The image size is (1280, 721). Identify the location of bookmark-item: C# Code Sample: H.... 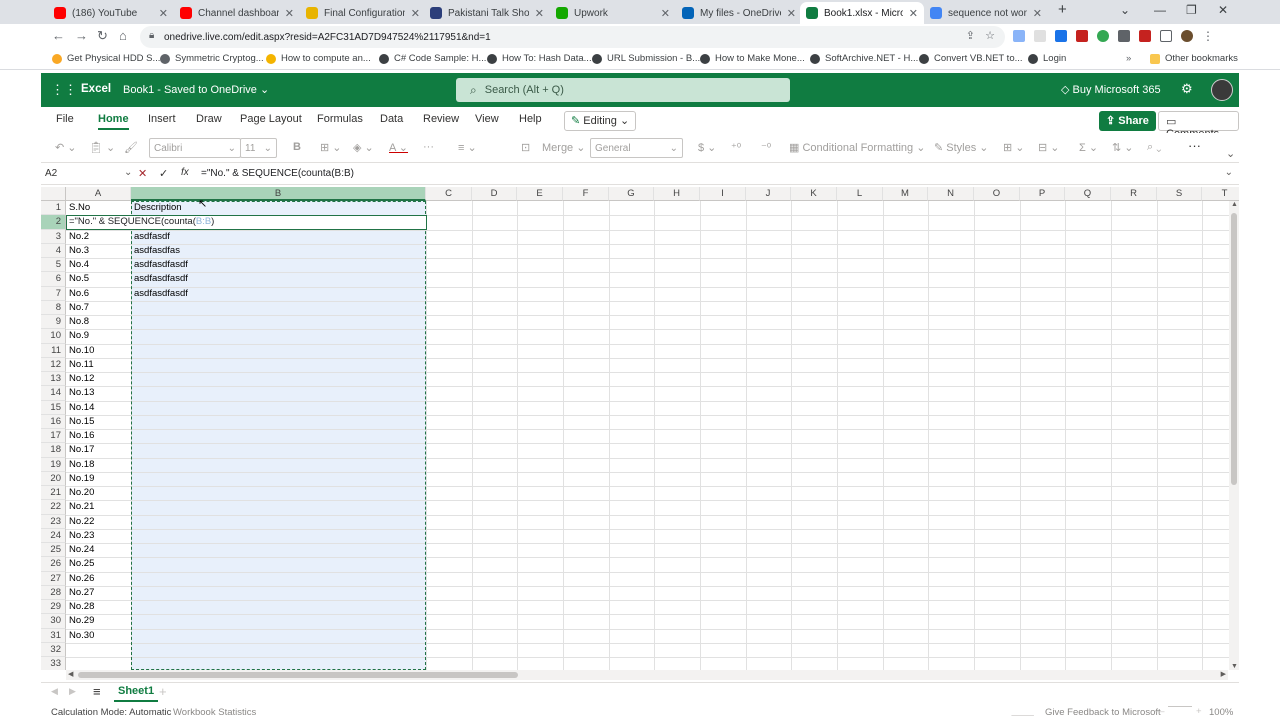
(432, 58).